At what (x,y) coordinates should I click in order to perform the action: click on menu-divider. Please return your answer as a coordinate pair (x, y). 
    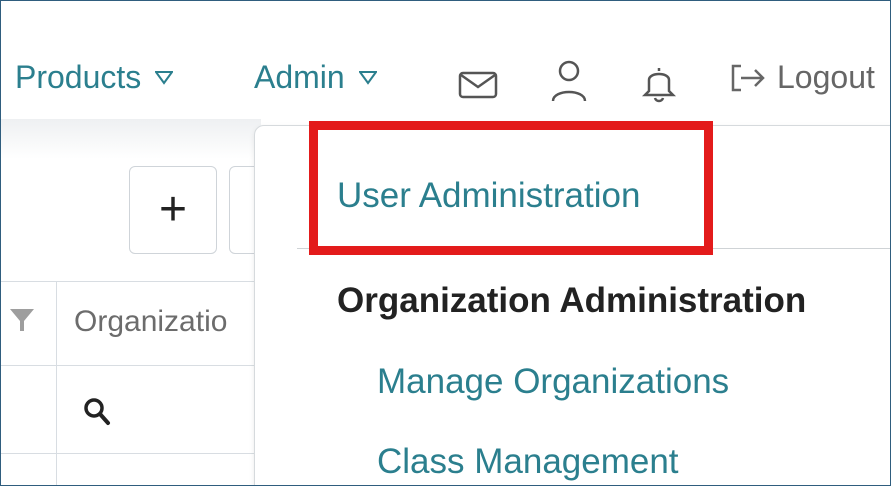
    Looking at the image, I should click on (593, 248).